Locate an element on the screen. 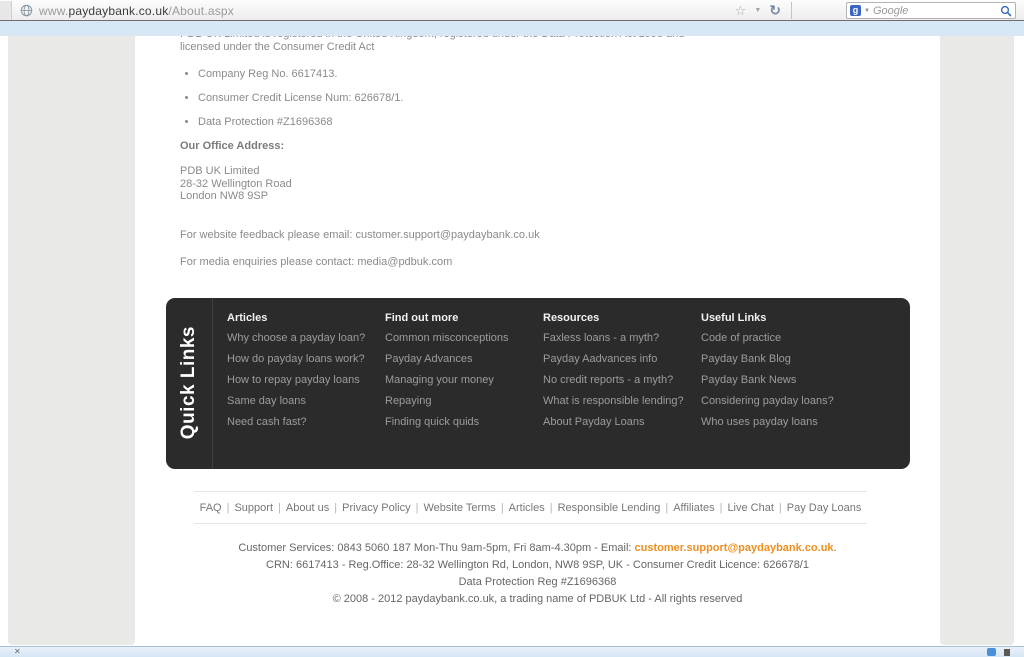 The image size is (1024, 657). url-bar: www.paydaybank.co.uk/About.aspx is located at coordinates (400, 10).